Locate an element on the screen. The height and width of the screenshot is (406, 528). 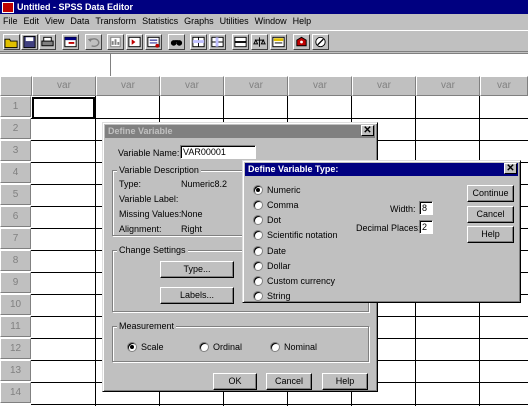
radio-label: Dot is located at coordinates (274, 220).